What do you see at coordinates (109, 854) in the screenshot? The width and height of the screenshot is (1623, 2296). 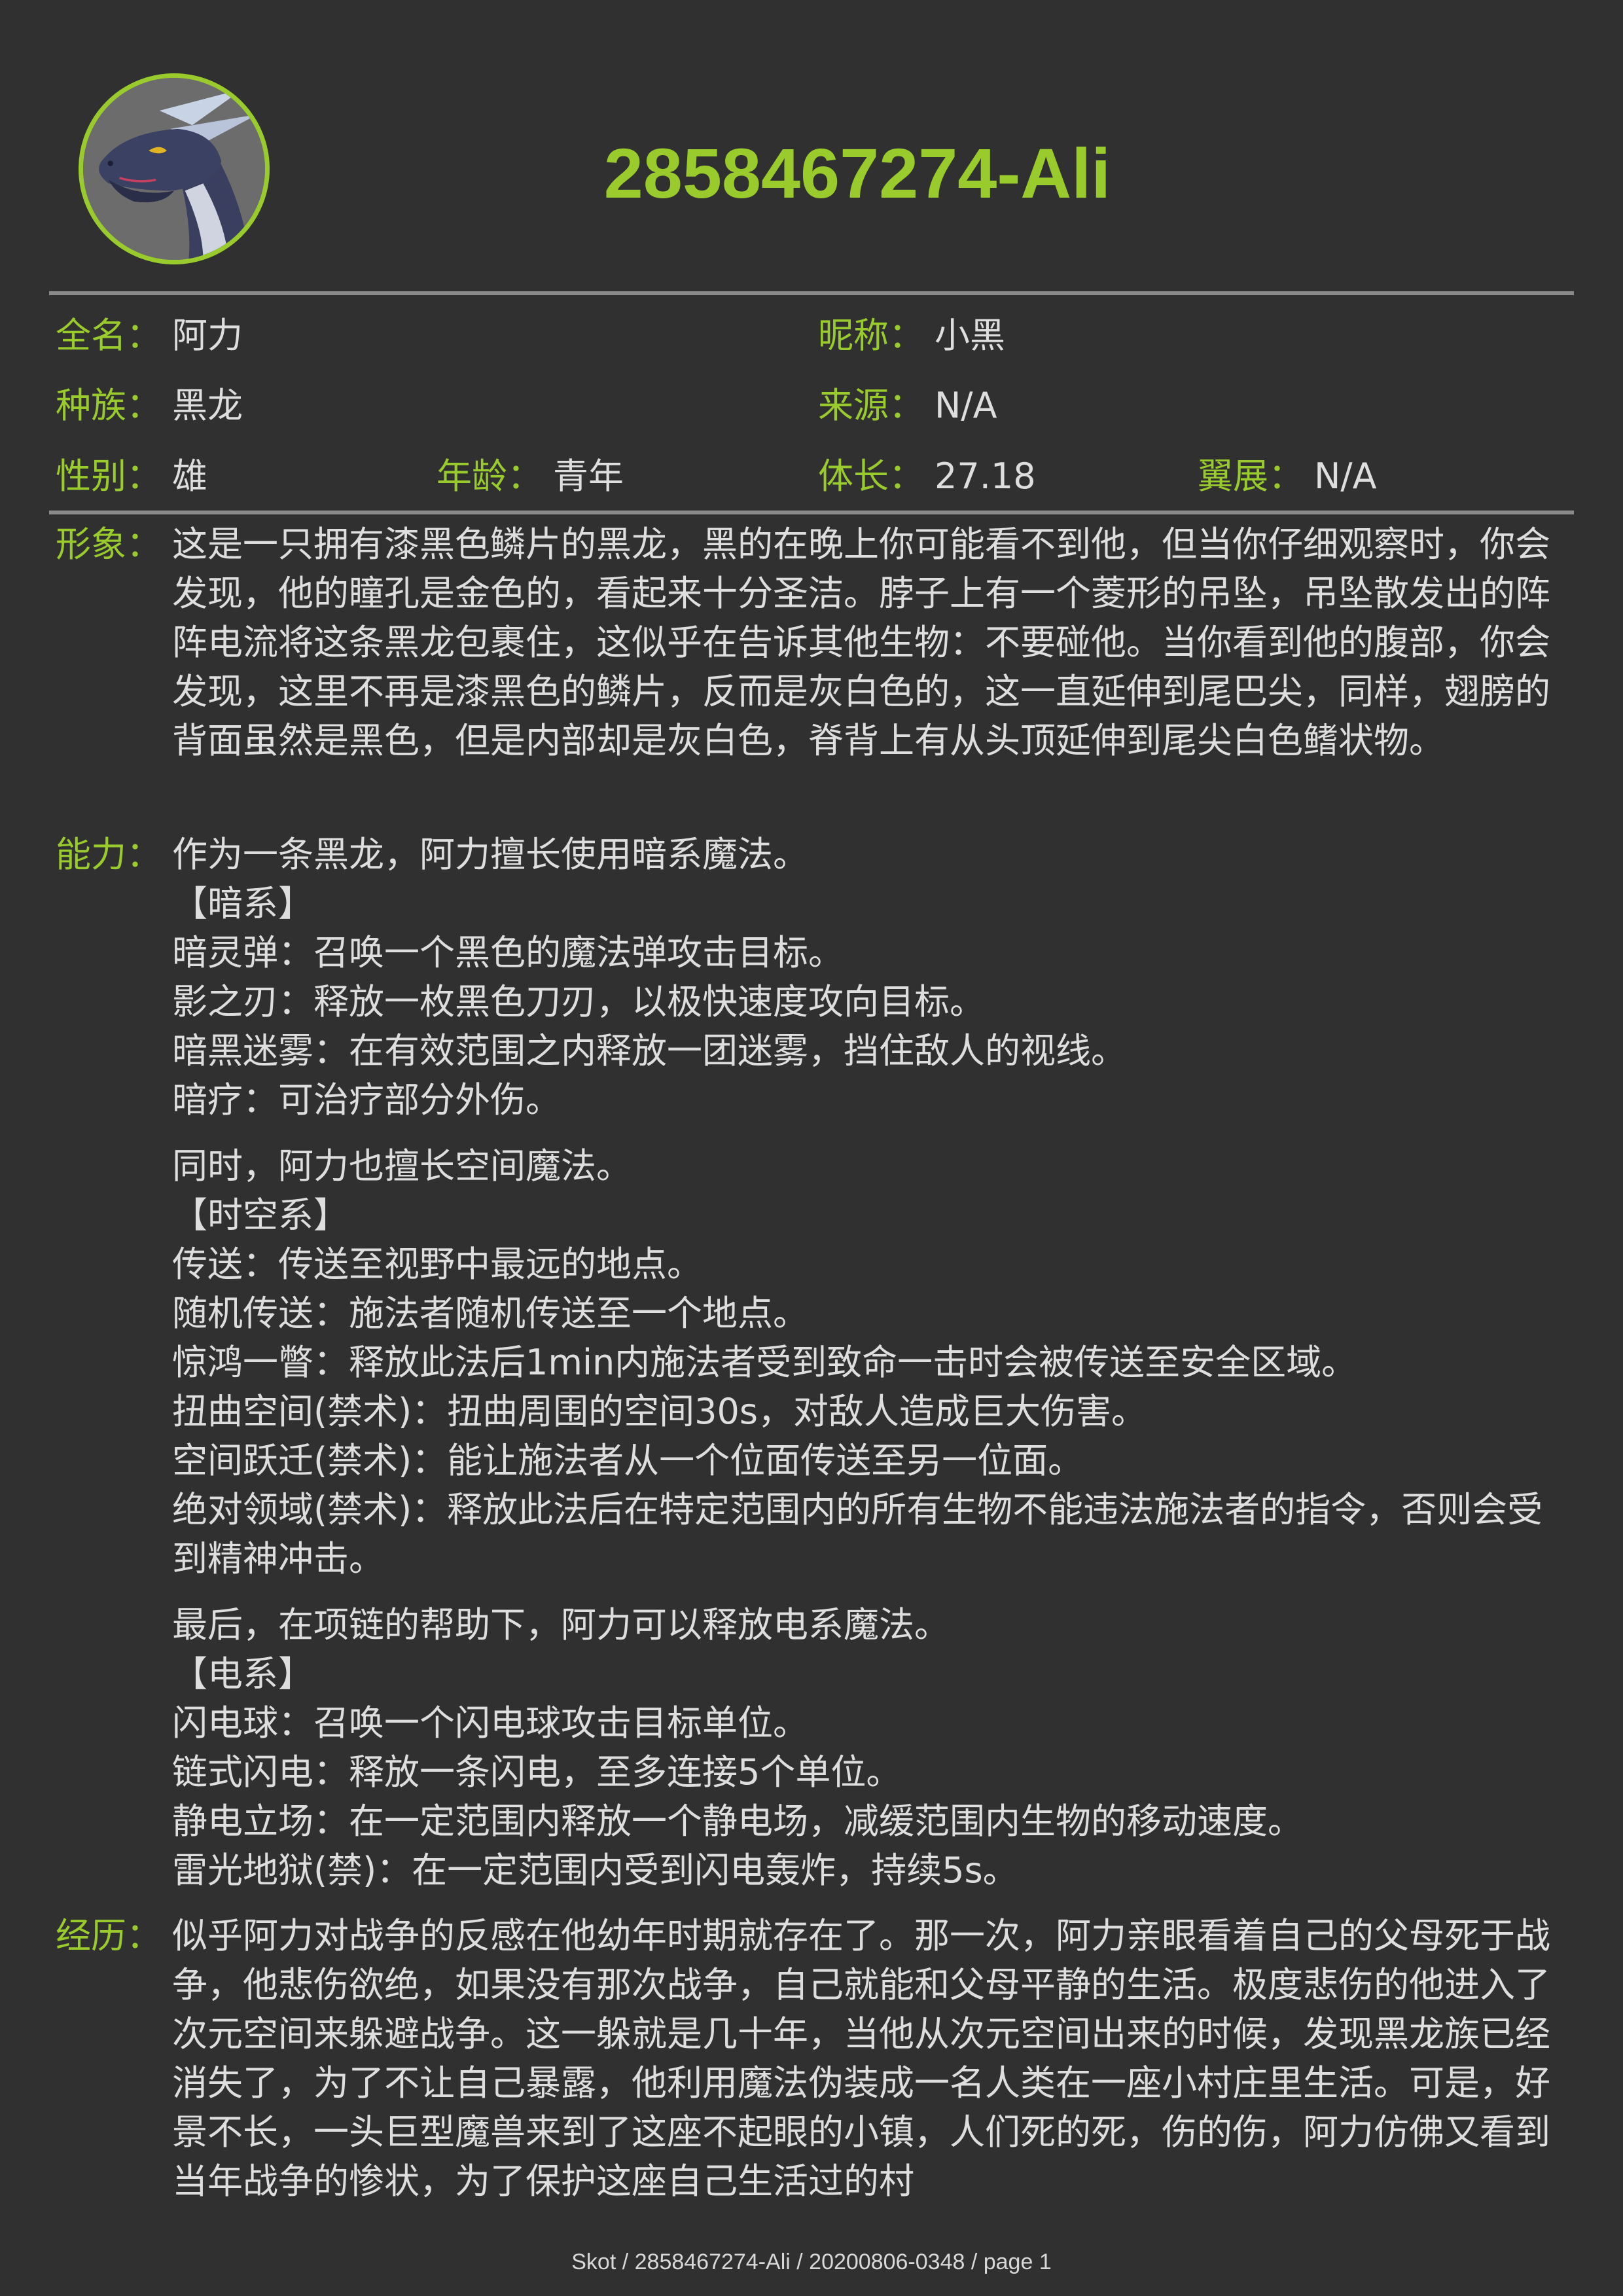 I see `section-label: 能力：` at bounding box center [109, 854].